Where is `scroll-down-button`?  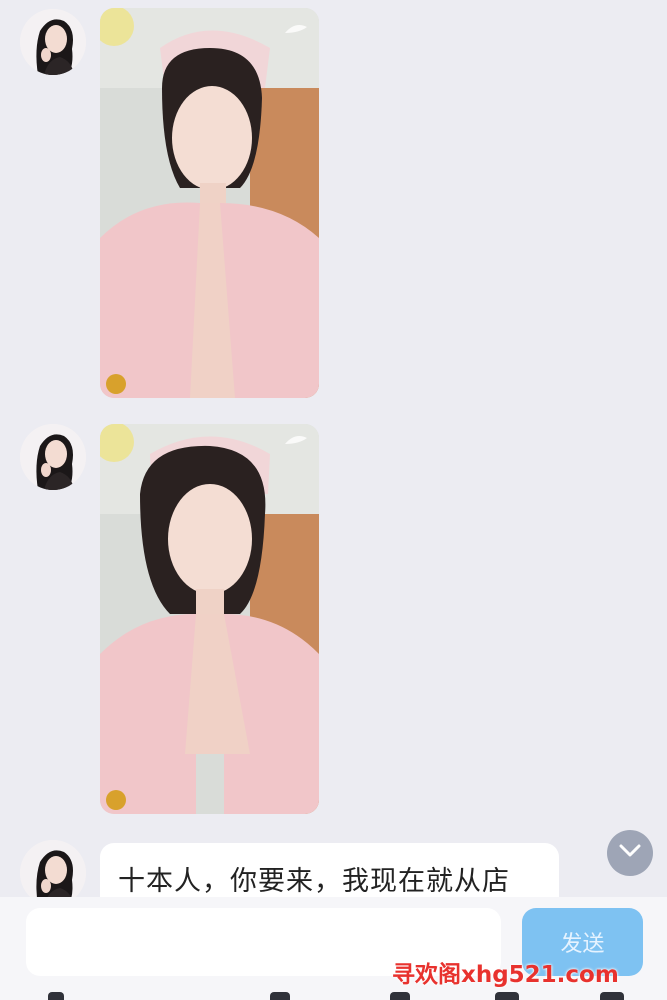 scroll-down-button is located at coordinates (630, 853).